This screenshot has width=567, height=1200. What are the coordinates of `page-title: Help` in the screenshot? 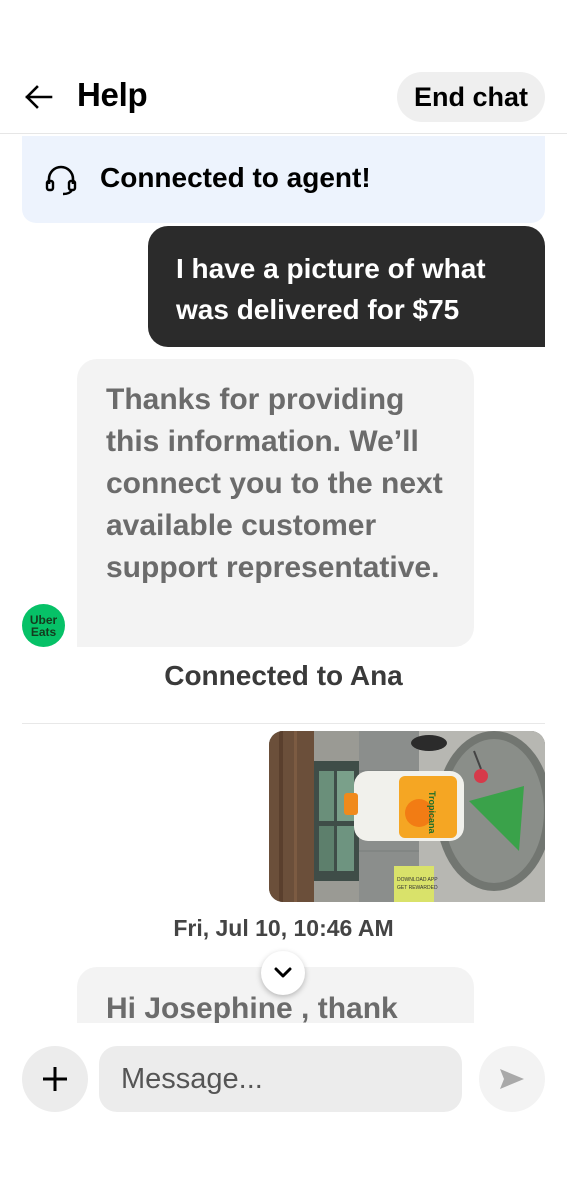 It's located at (112, 94).